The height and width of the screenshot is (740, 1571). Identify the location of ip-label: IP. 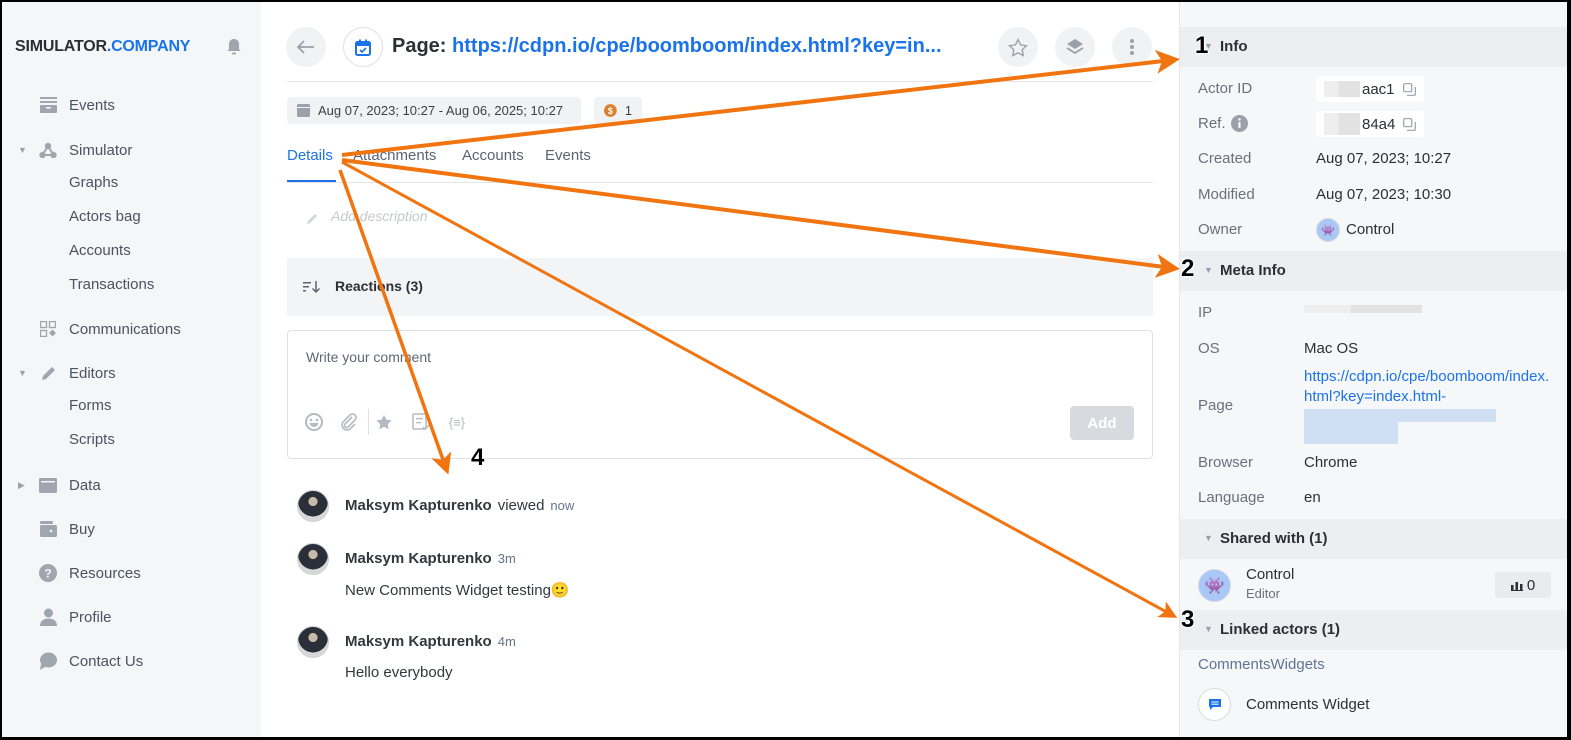
(1205, 312).